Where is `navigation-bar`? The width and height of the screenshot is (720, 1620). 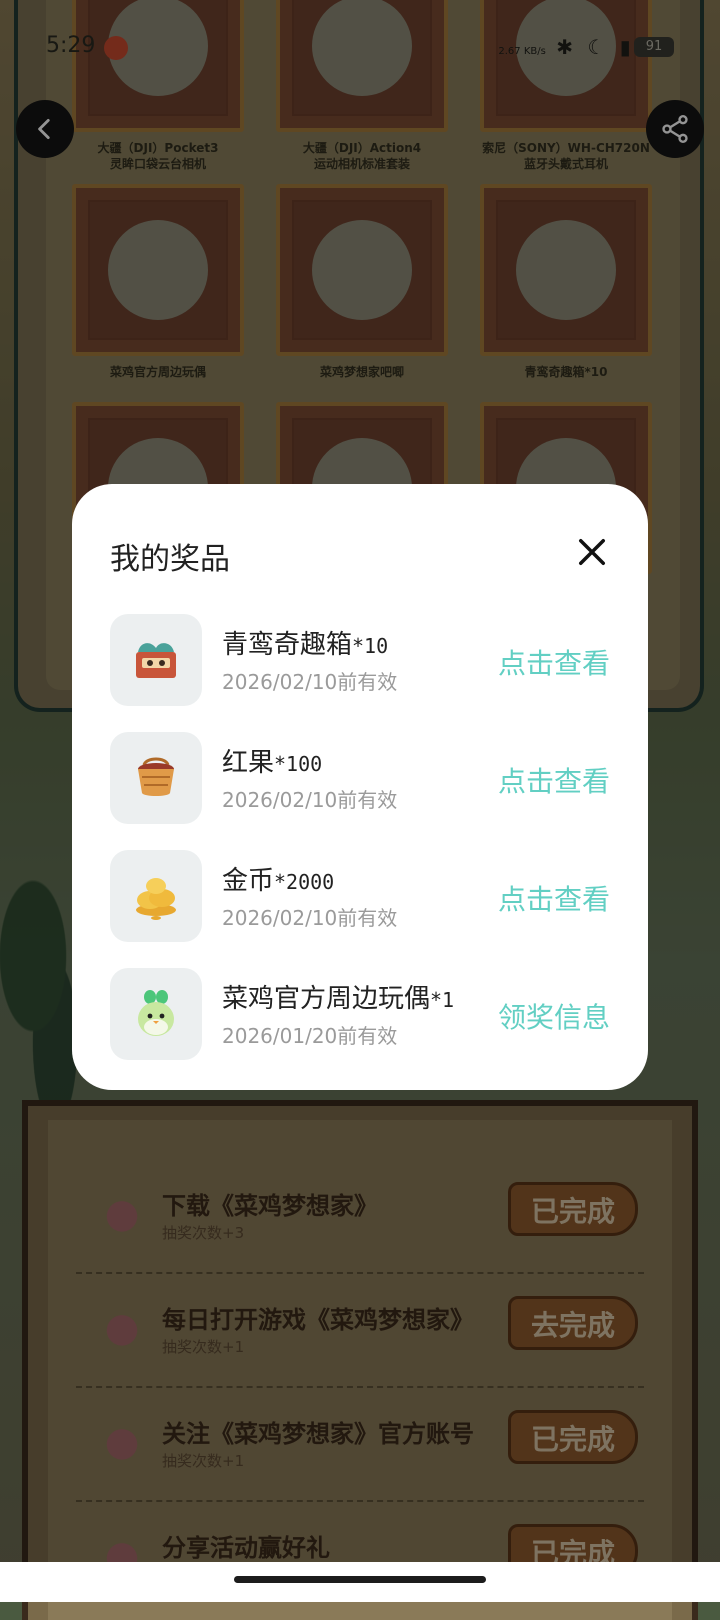 navigation-bar is located at coordinates (360, 1582).